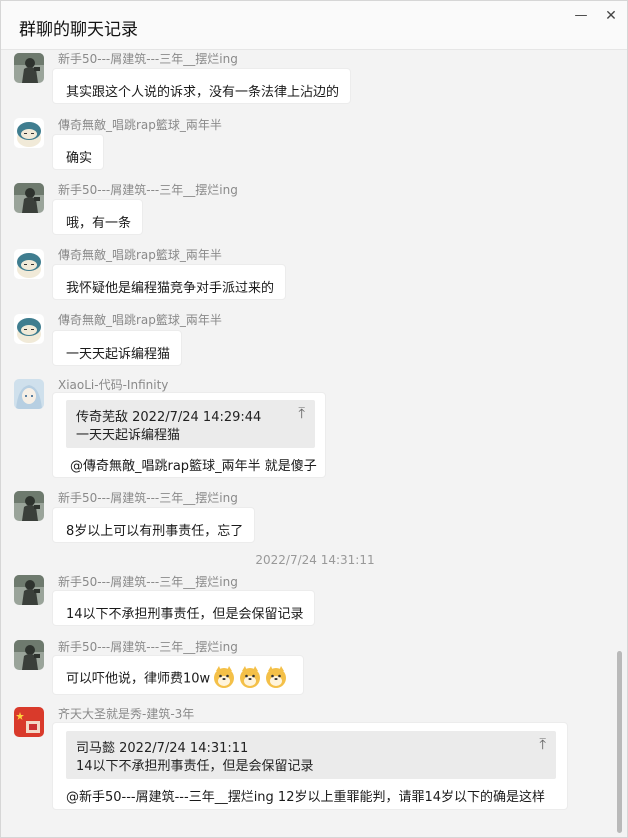  Describe the element at coordinates (169, 417) in the screenshot. I see `quote-header: 传奇芜敌 2022/7/24 14:29:44` at that location.